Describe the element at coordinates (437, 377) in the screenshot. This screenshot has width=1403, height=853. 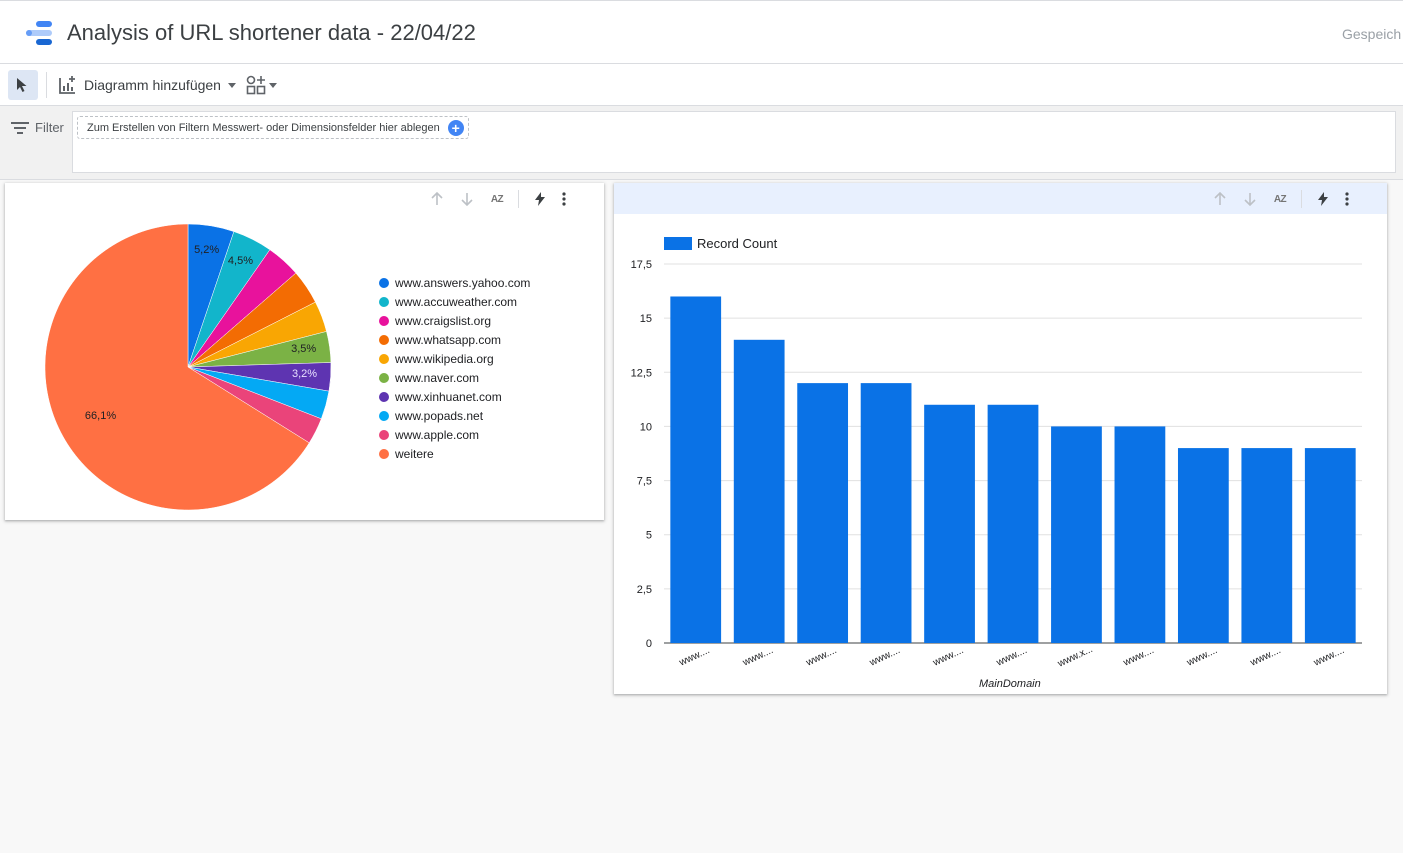
I see `legend-label: www.naver.com` at that location.